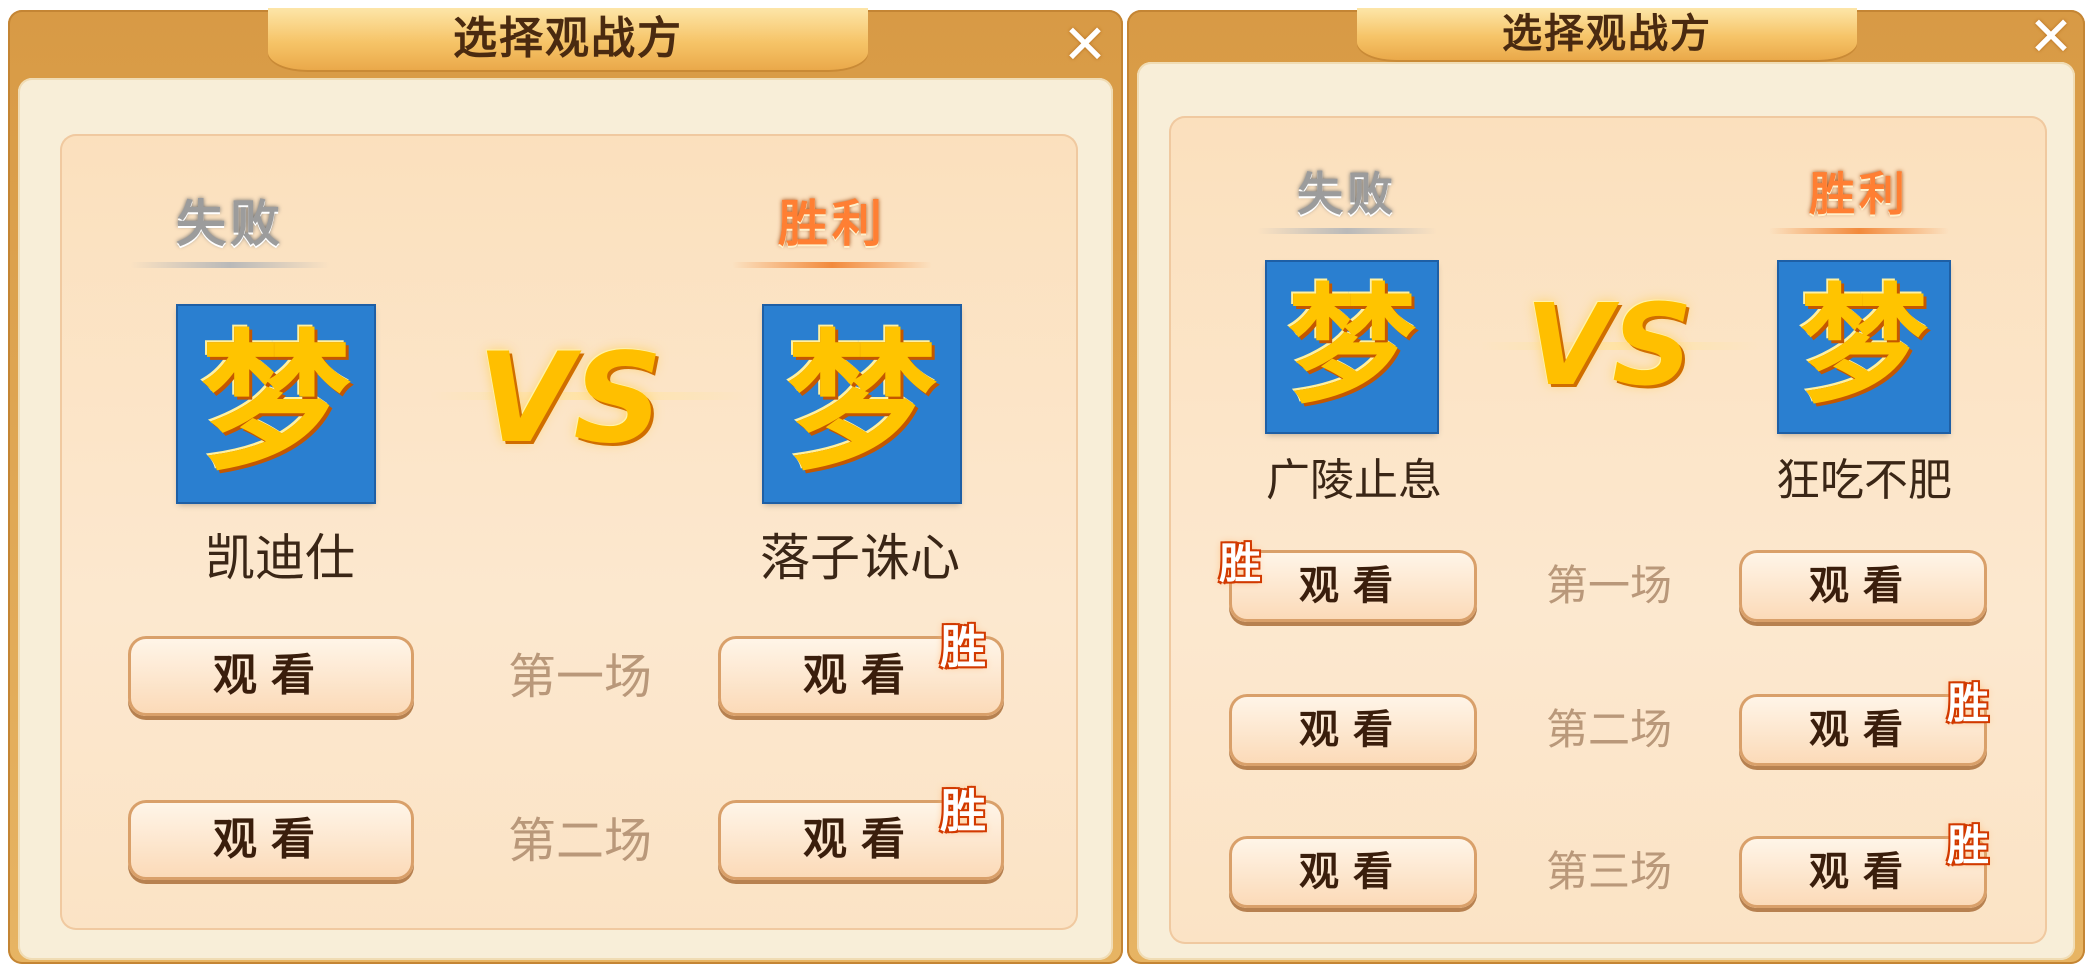 The image size is (2092, 970). What do you see at coordinates (1968, 845) in the screenshot?
I see `win-tag-round3-right: 胜` at bounding box center [1968, 845].